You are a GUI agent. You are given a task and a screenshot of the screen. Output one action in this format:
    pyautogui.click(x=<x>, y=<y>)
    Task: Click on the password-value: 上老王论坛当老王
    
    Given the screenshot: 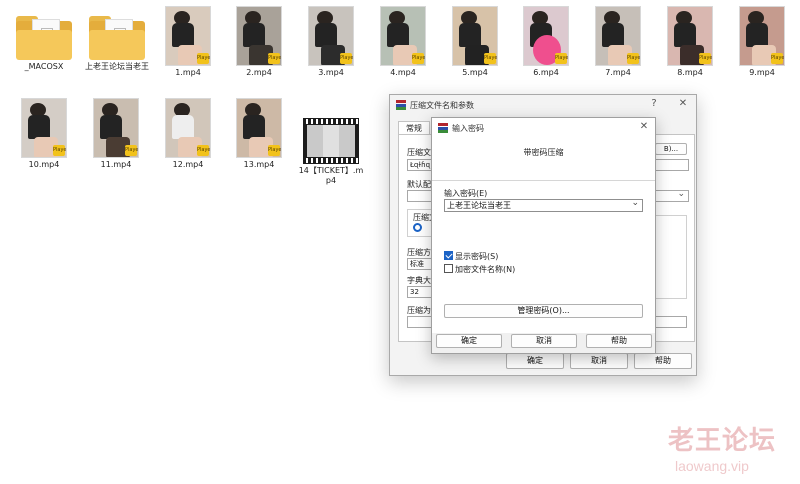 What is the action you would take?
    pyautogui.click(x=479, y=205)
    